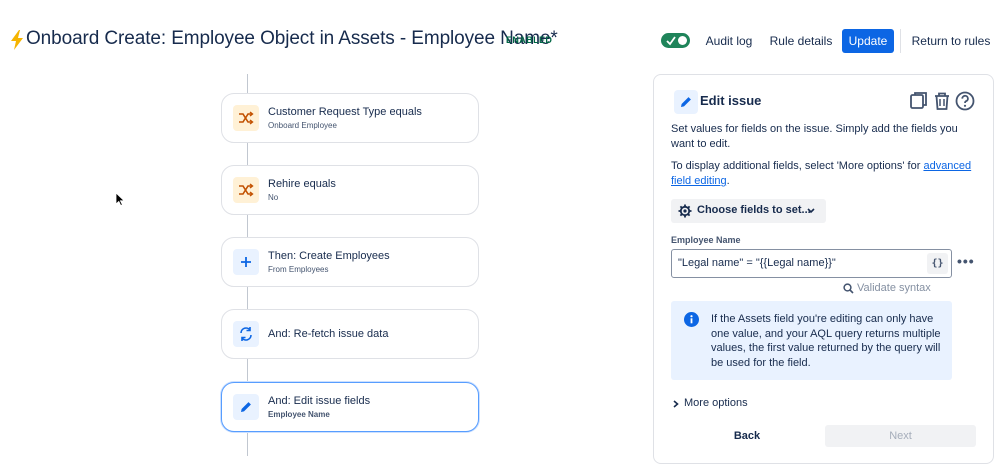 Image resolution: width=999 pixels, height=464 pixels. What do you see at coordinates (868, 41) in the screenshot?
I see `update-button: Update` at bounding box center [868, 41].